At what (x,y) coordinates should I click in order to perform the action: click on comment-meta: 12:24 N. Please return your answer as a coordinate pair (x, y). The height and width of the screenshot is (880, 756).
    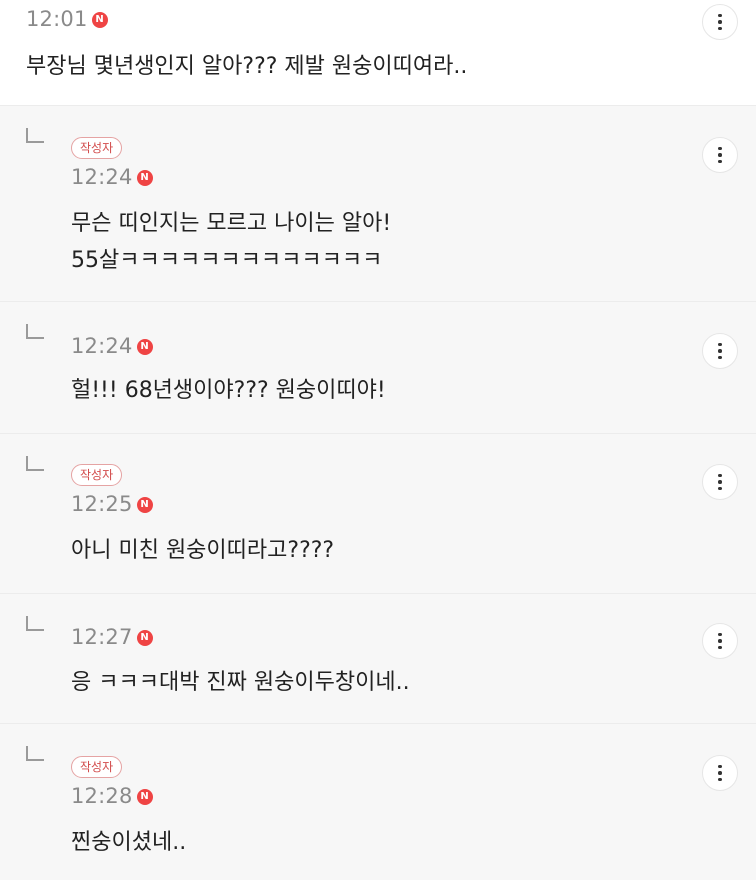
    Looking at the image, I should click on (112, 346).